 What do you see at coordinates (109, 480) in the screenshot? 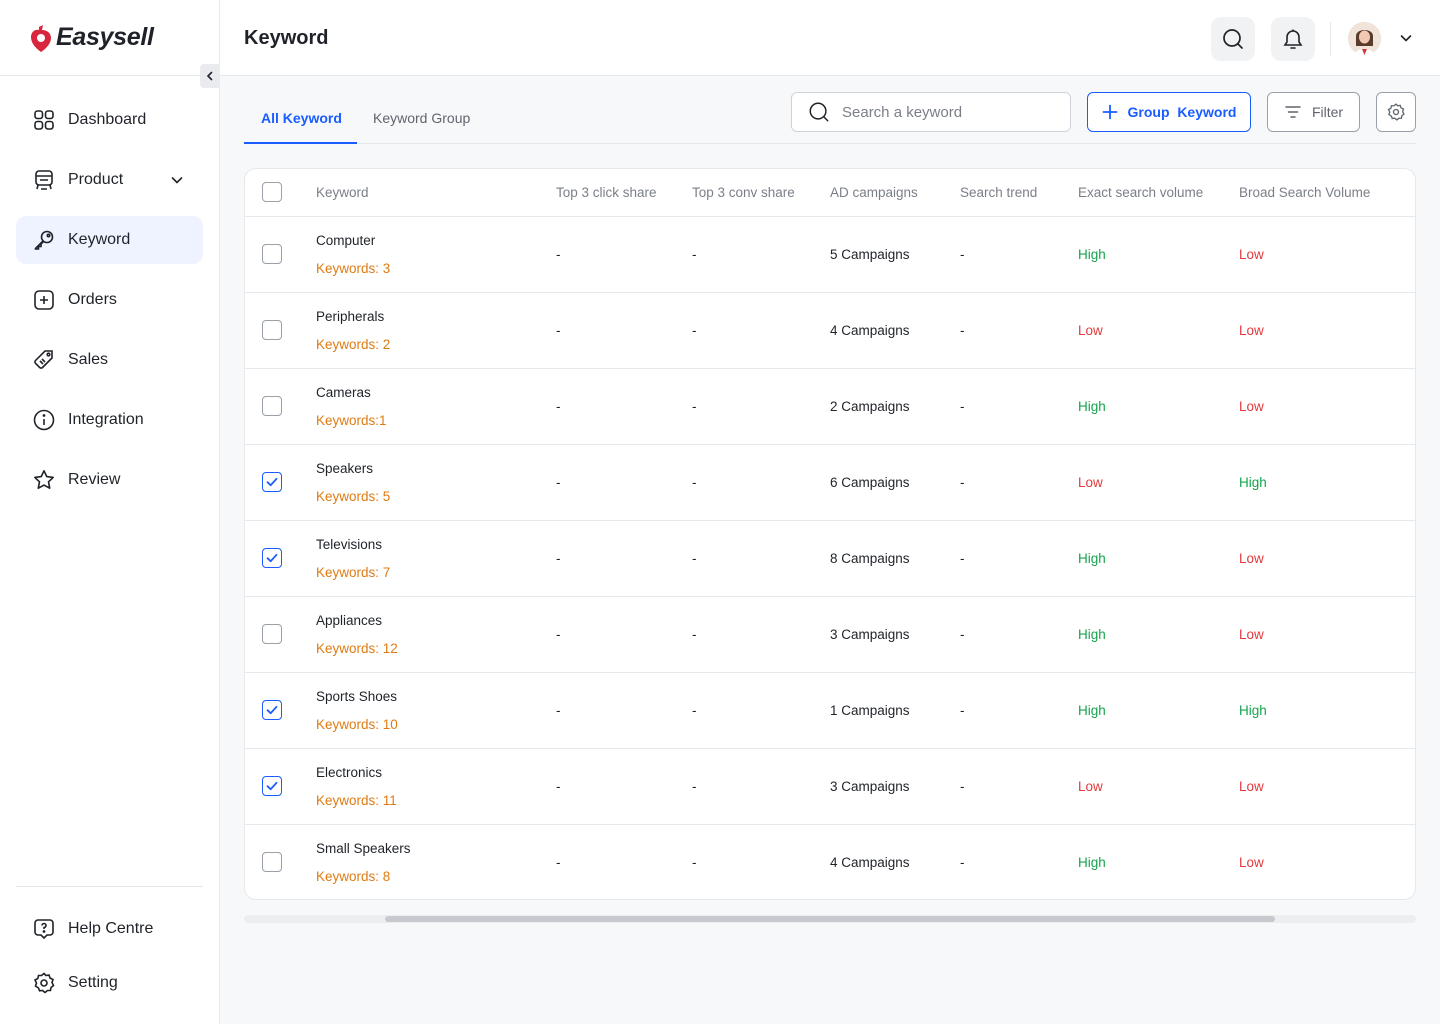
I see `sidebar-item-review: Review` at bounding box center [109, 480].